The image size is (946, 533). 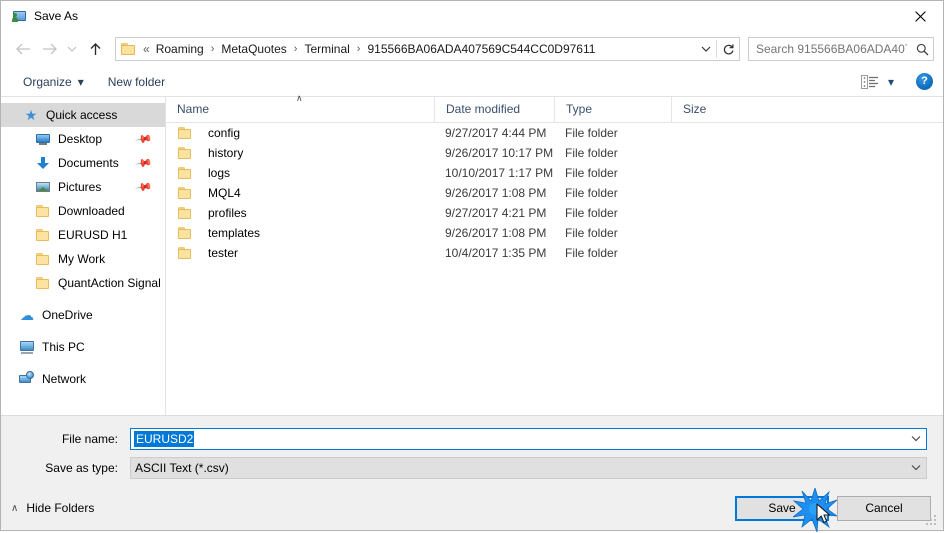 I want to click on table-row: MQL4 9/26/2017 1:08 PM File folder, so click(x=554, y=193).